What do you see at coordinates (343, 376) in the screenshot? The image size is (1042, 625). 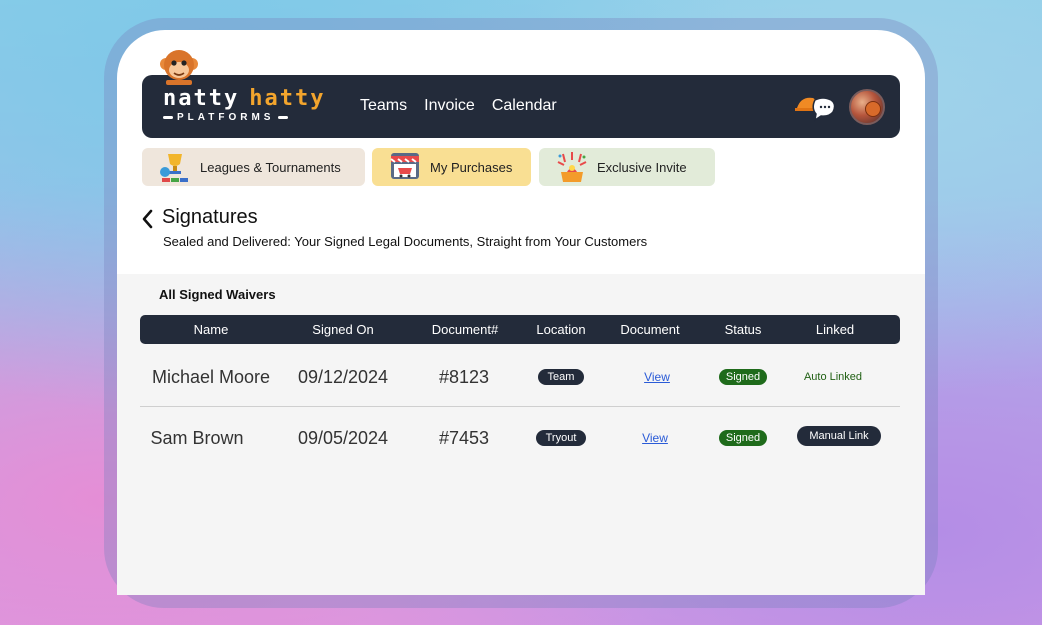 I see `cell-signed-on: 09/12/2024` at bounding box center [343, 376].